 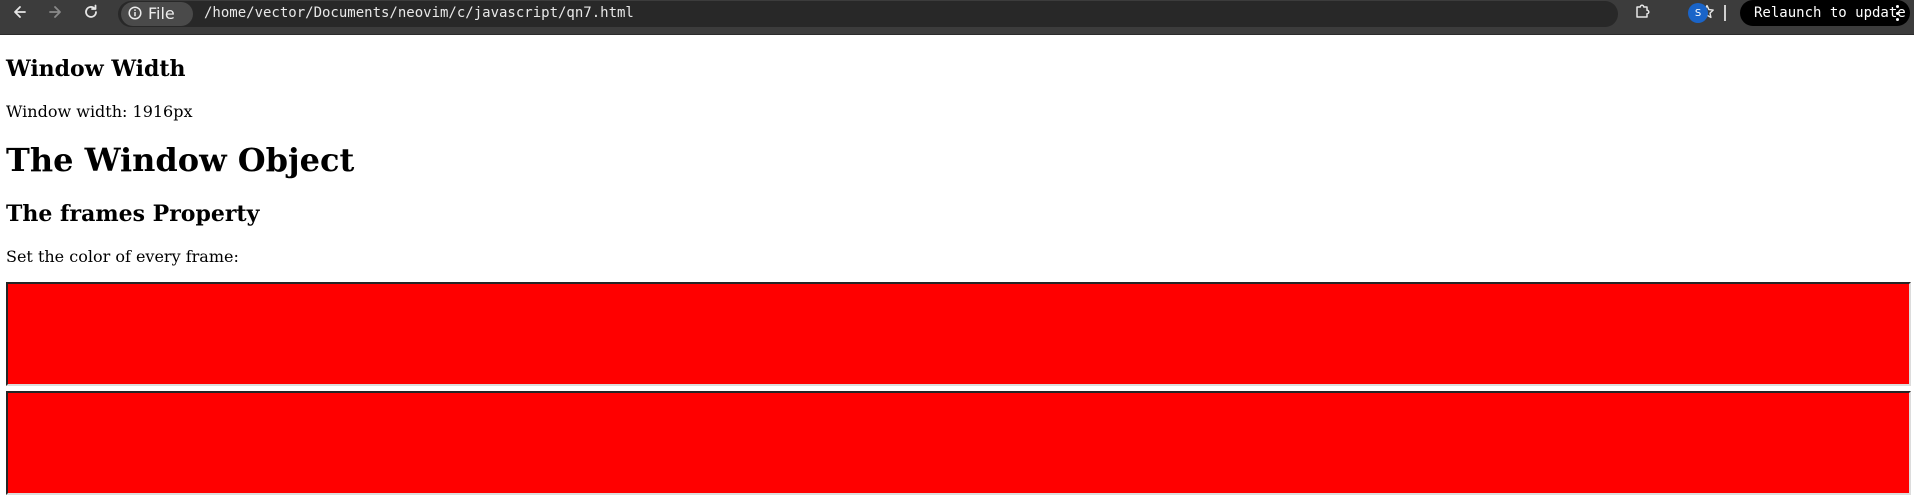 What do you see at coordinates (122, 256) in the screenshot?
I see `frames-instructions: Set the color of every frame:` at bounding box center [122, 256].